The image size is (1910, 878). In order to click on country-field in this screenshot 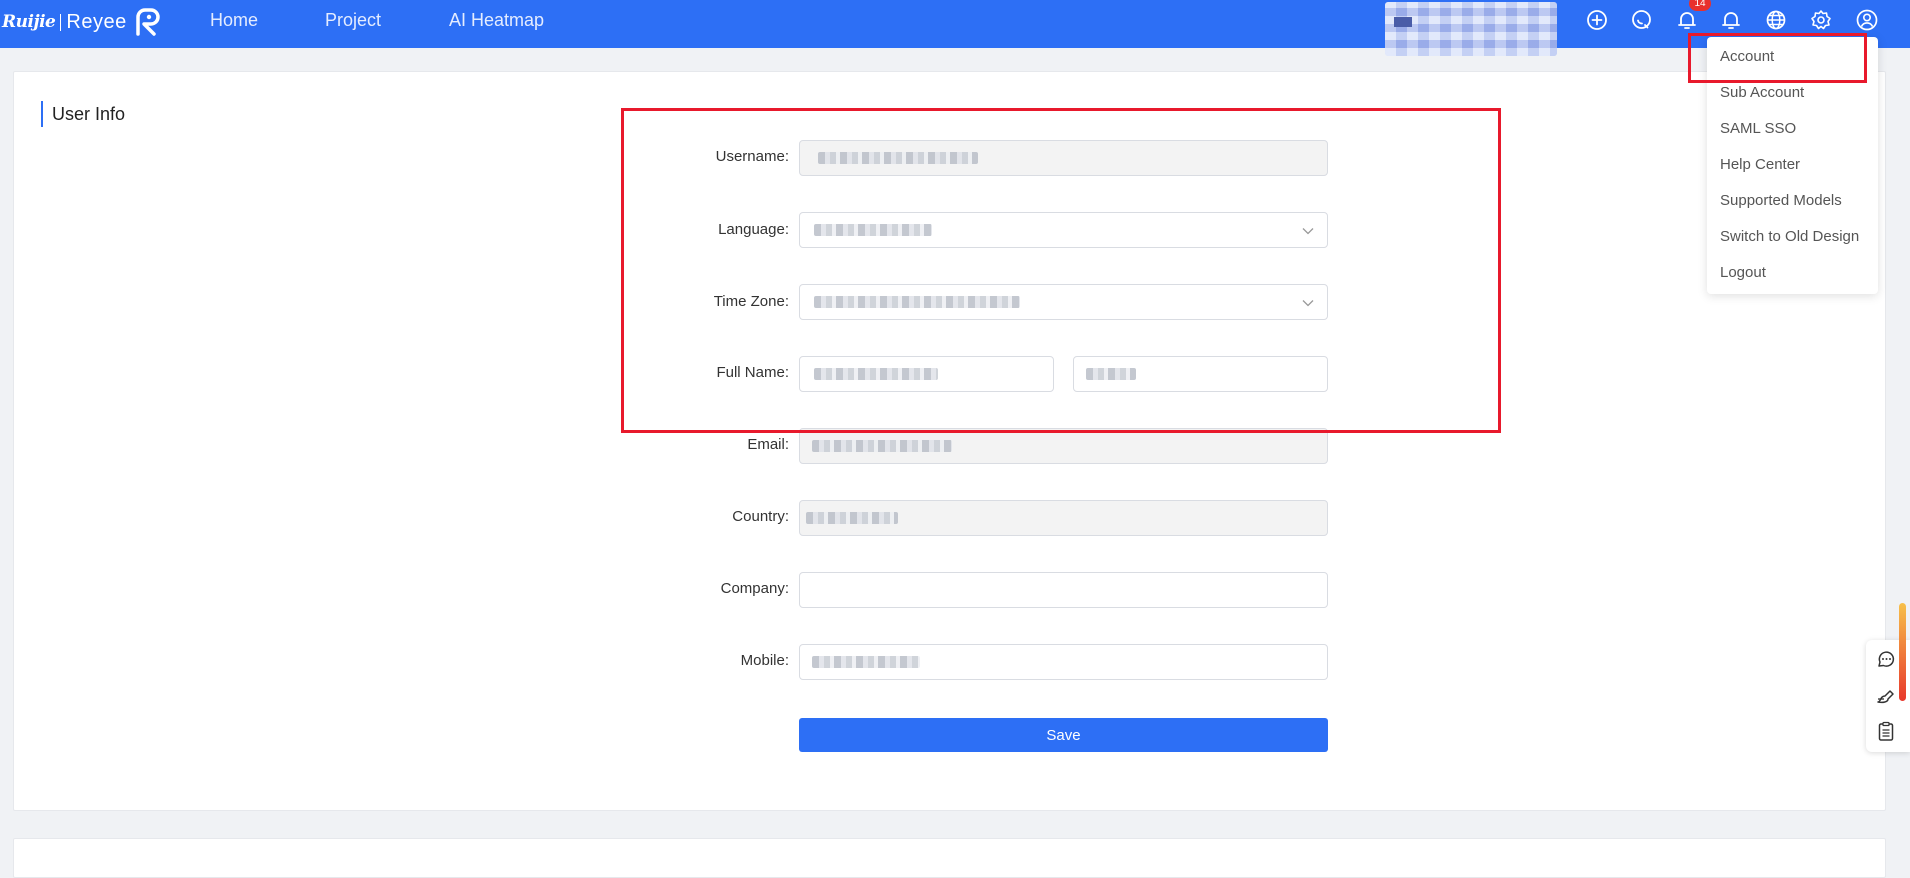, I will do `click(1063, 518)`.